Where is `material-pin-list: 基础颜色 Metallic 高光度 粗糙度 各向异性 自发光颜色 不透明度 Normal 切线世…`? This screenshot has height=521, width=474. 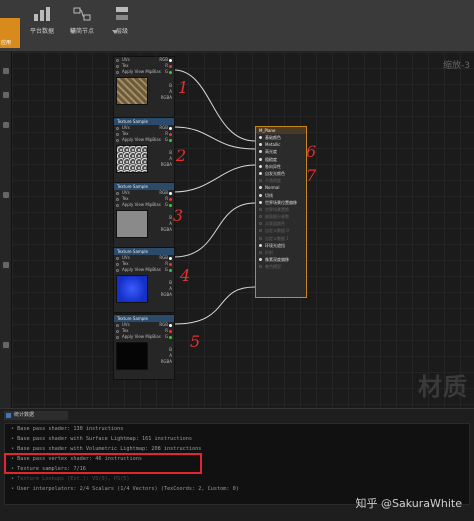 material-pin-list: 基础颜色 Metallic 高光度 粗糙度 各向异性 自发光颜色 不透明度 Normal 切线世… is located at coordinates (281, 202).